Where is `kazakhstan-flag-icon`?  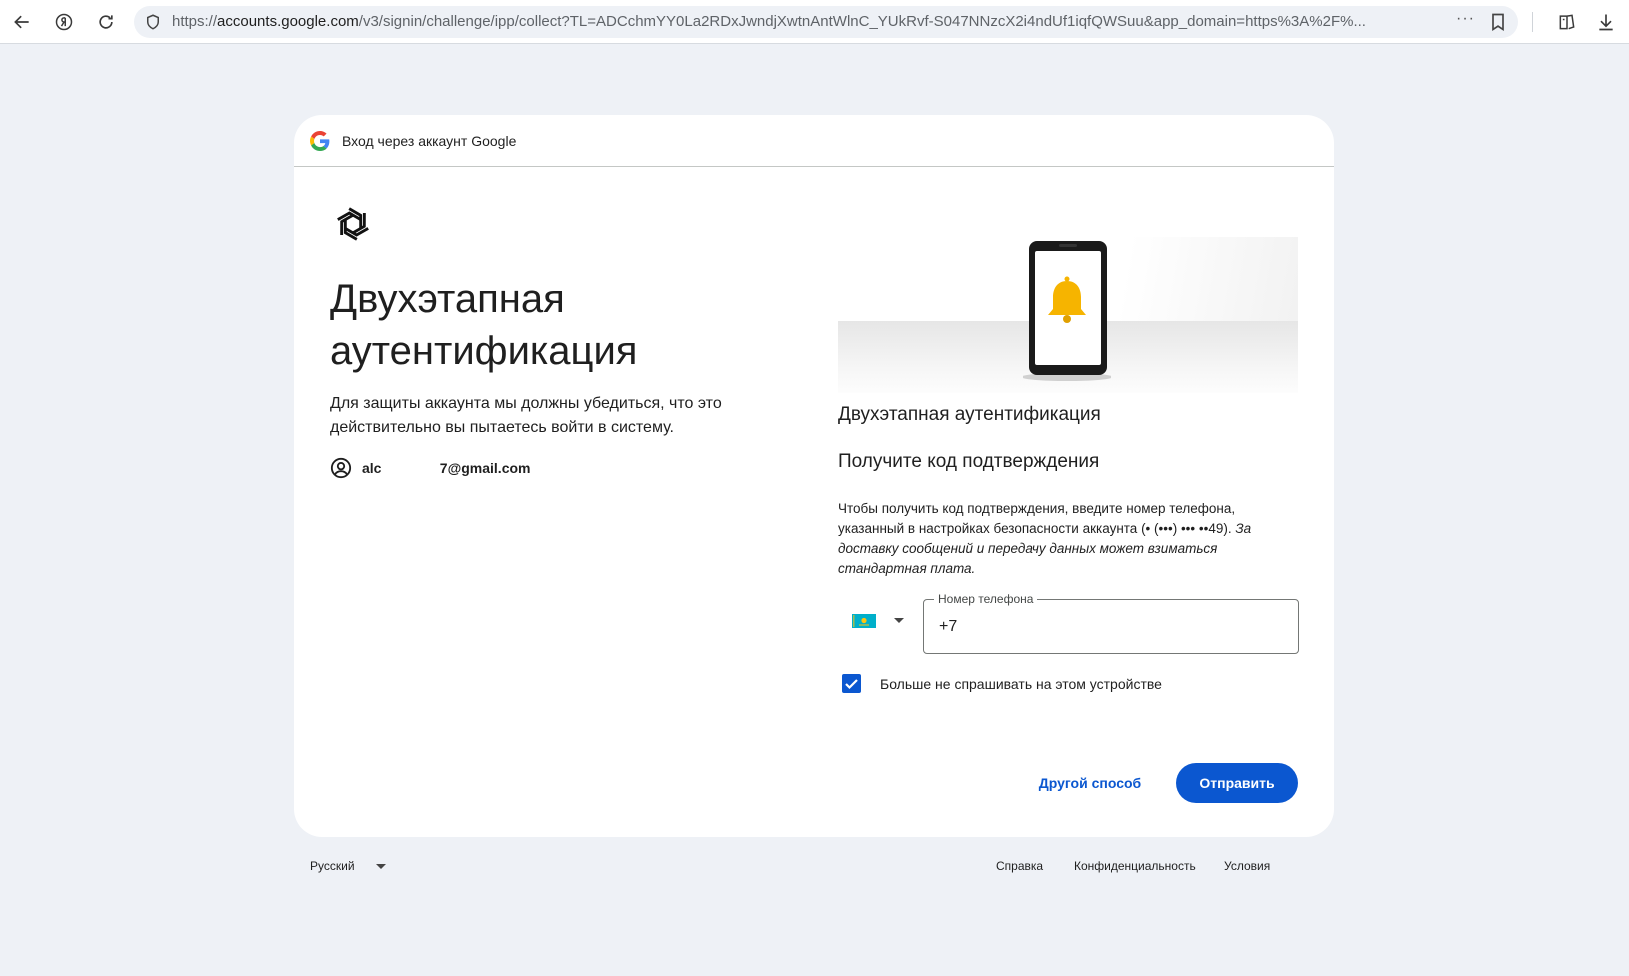 kazakhstan-flag-icon is located at coordinates (864, 621).